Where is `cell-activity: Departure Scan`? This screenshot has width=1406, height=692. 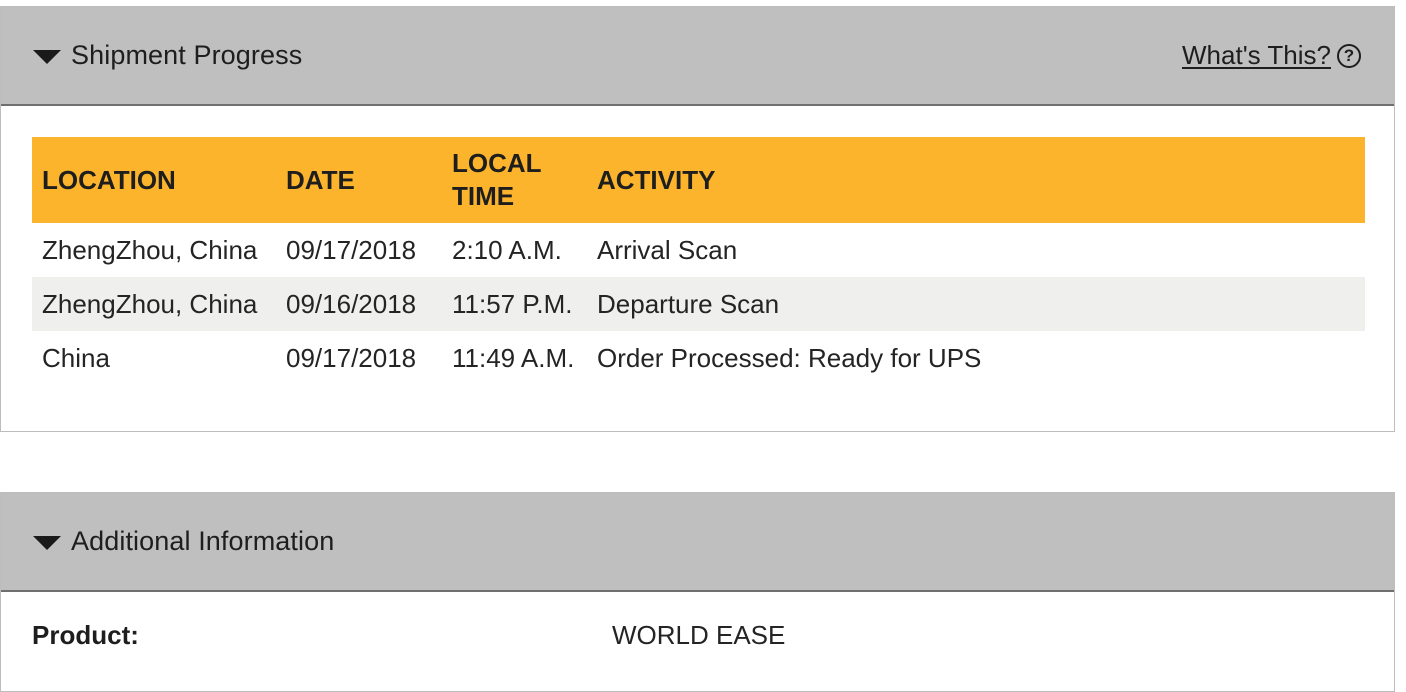 cell-activity: Departure Scan is located at coordinates (976, 304).